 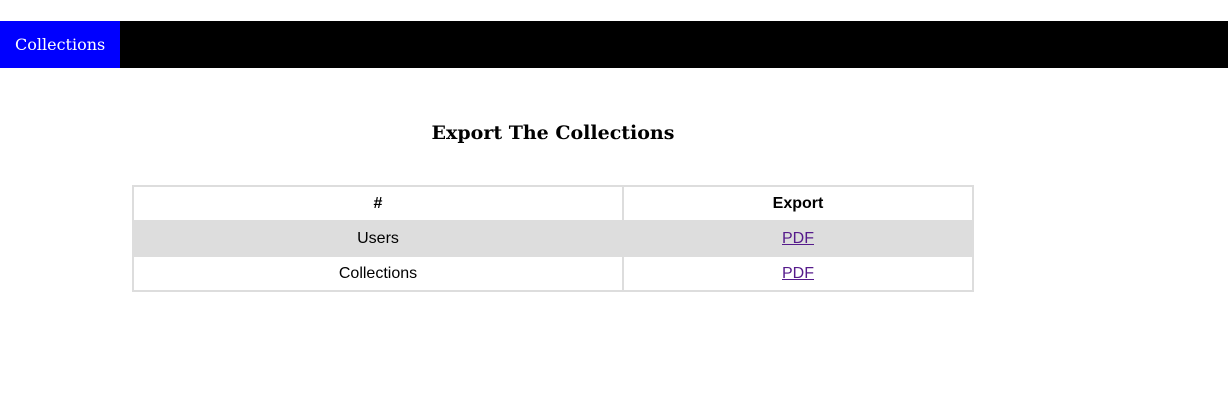 I want to click on table-row: Users PDF, so click(x=553, y=238).